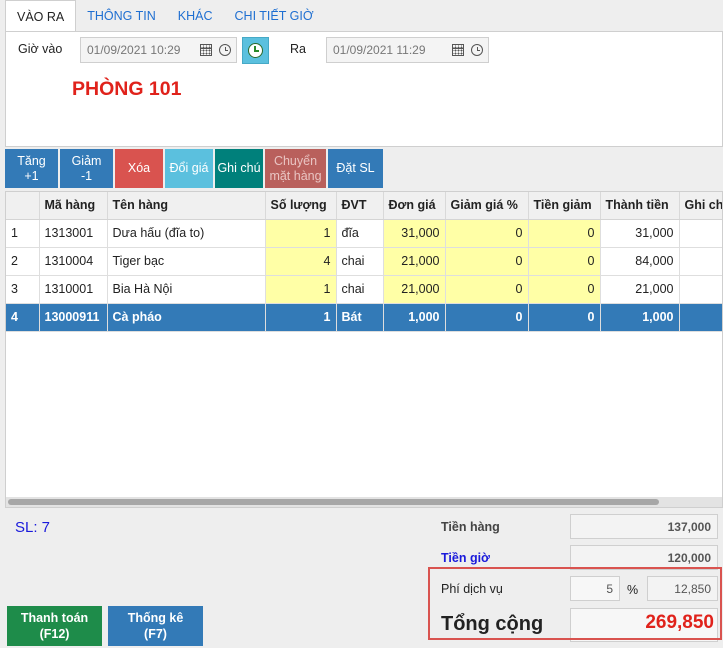 This screenshot has width=723, height=648. Describe the element at coordinates (189, 168) in the screenshot. I see `change-price-button: Đổi giá` at that location.